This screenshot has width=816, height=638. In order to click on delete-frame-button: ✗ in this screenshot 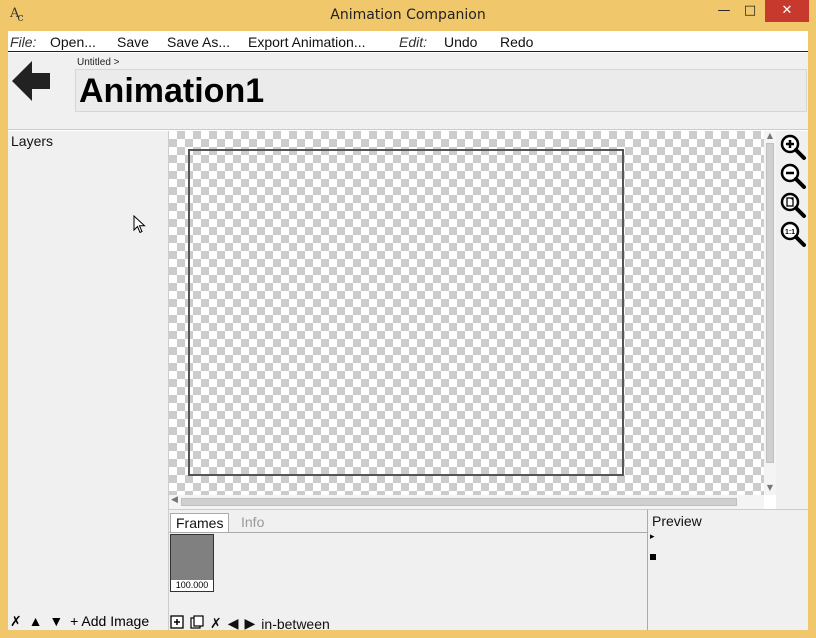, I will do `click(216, 622)`.